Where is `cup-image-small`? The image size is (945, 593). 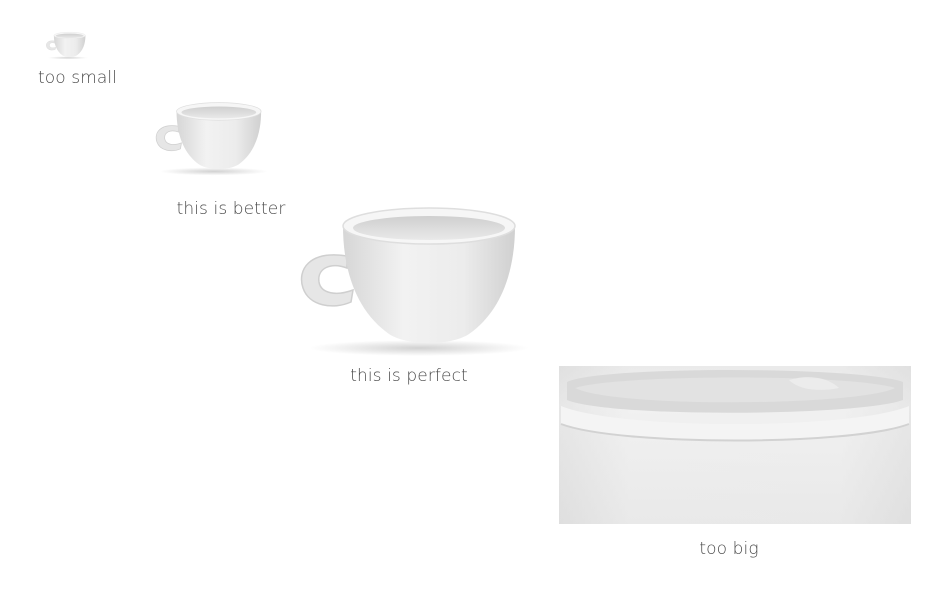 cup-image-small is located at coordinates (67, 46).